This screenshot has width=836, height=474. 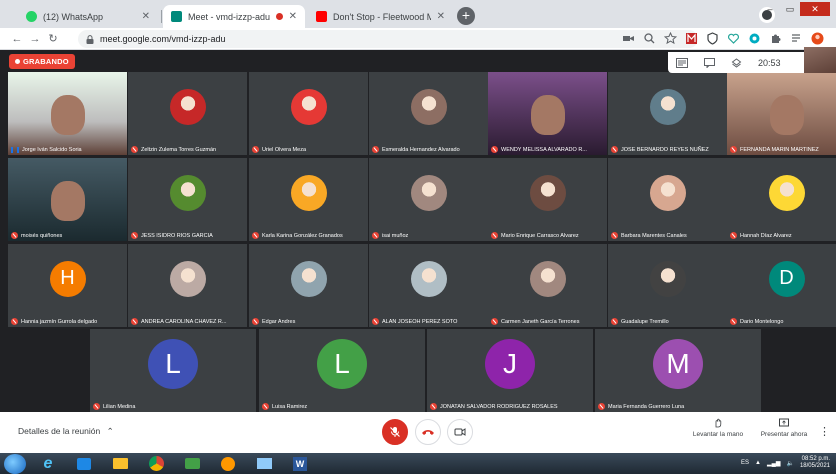 I want to click on participant-tile: isai muñoz, so click(x=428, y=199).